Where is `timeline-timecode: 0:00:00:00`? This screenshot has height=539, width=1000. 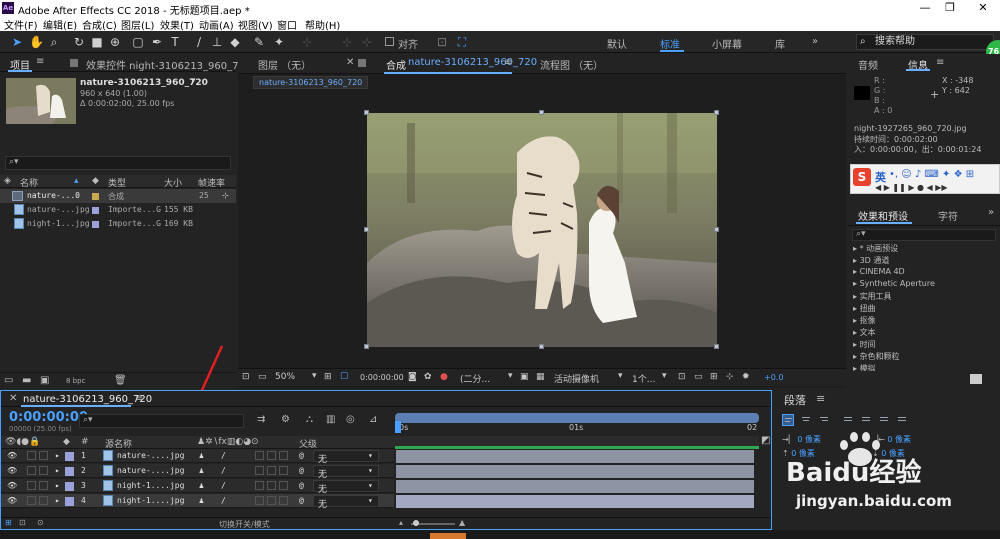 timeline-timecode: 0:00:00:00 is located at coordinates (48, 417).